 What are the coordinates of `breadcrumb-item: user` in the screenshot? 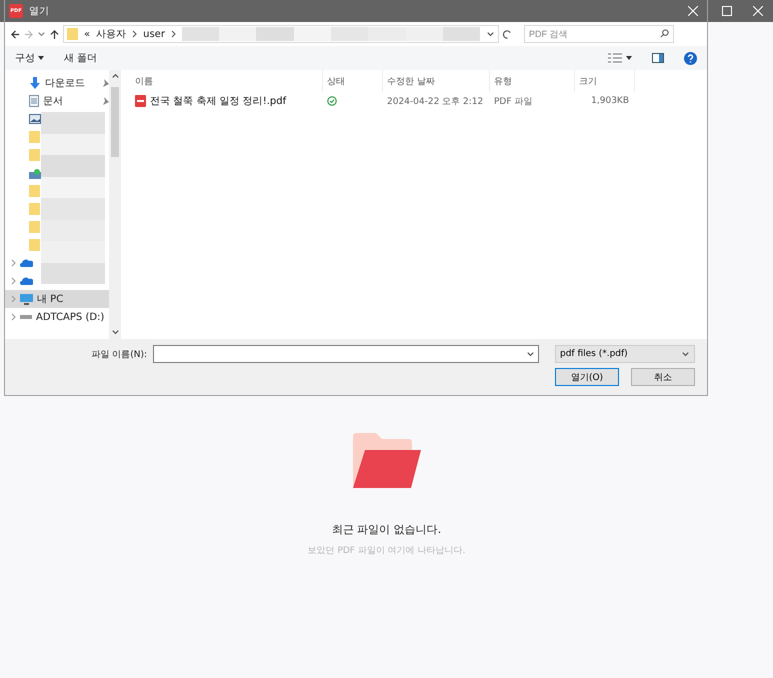 It's located at (154, 34).